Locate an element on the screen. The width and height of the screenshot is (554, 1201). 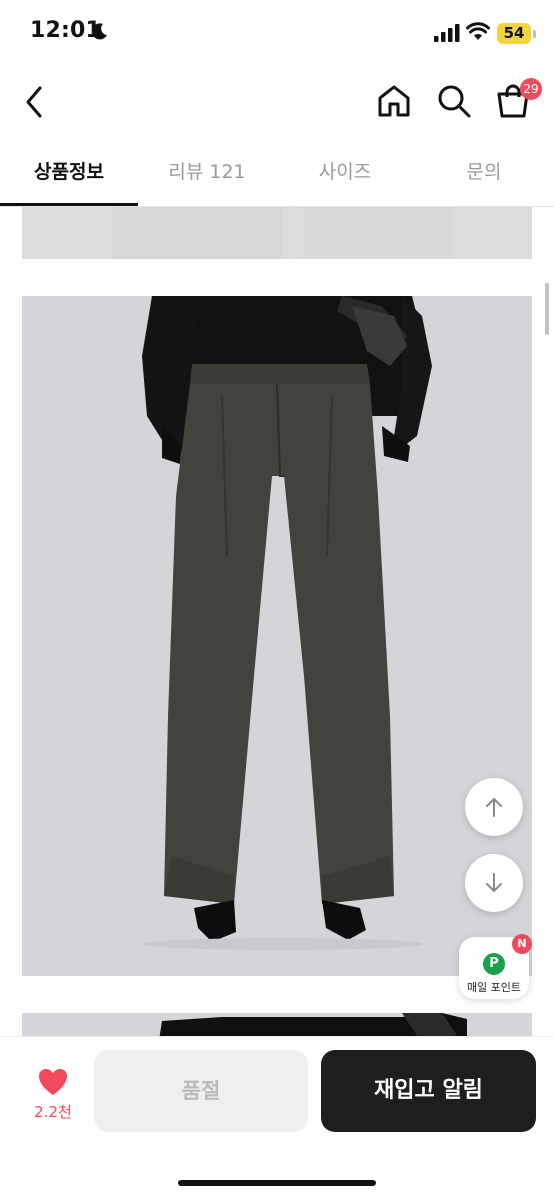
battery-tip is located at coordinates (534, 34).